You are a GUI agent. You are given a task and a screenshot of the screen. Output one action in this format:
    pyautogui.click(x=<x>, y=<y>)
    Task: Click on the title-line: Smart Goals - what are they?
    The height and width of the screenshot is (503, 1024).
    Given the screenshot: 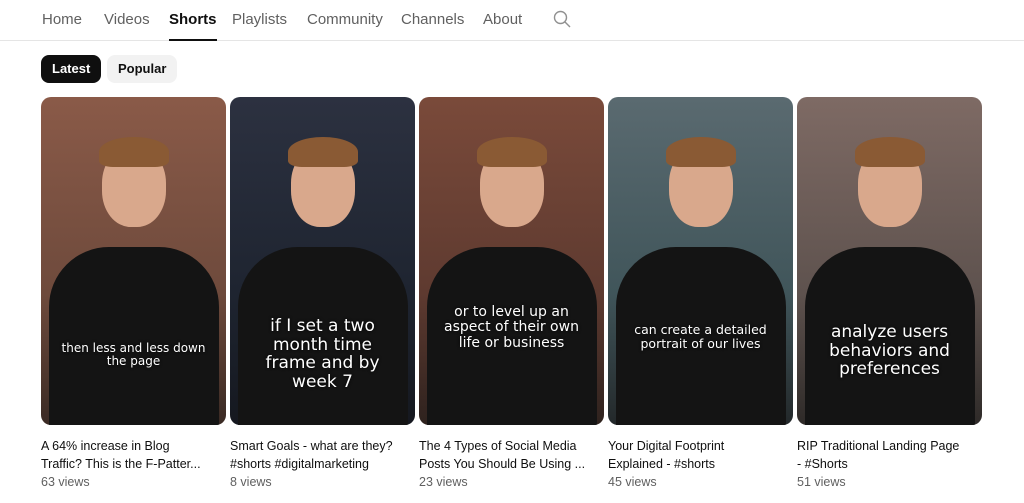 What is the action you would take?
    pyautogui.click(x=311, y=446)
    